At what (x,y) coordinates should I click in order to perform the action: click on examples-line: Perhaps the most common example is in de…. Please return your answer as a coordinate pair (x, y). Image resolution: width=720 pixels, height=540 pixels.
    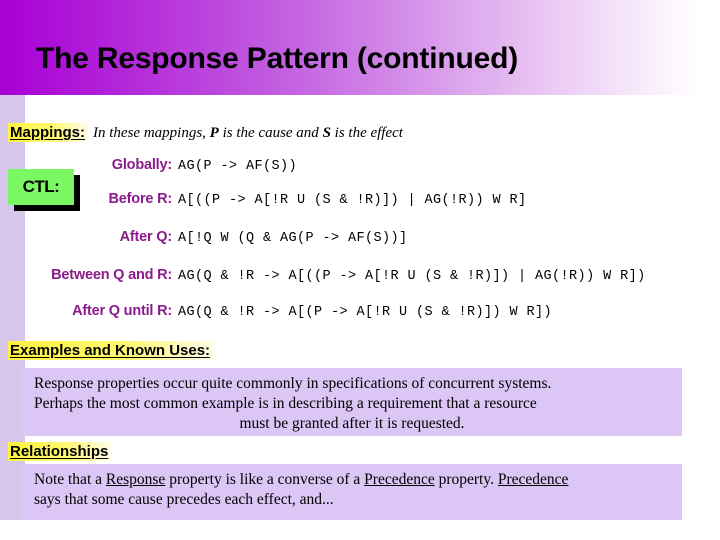
    Looking at the image, I should click on (285, 403).